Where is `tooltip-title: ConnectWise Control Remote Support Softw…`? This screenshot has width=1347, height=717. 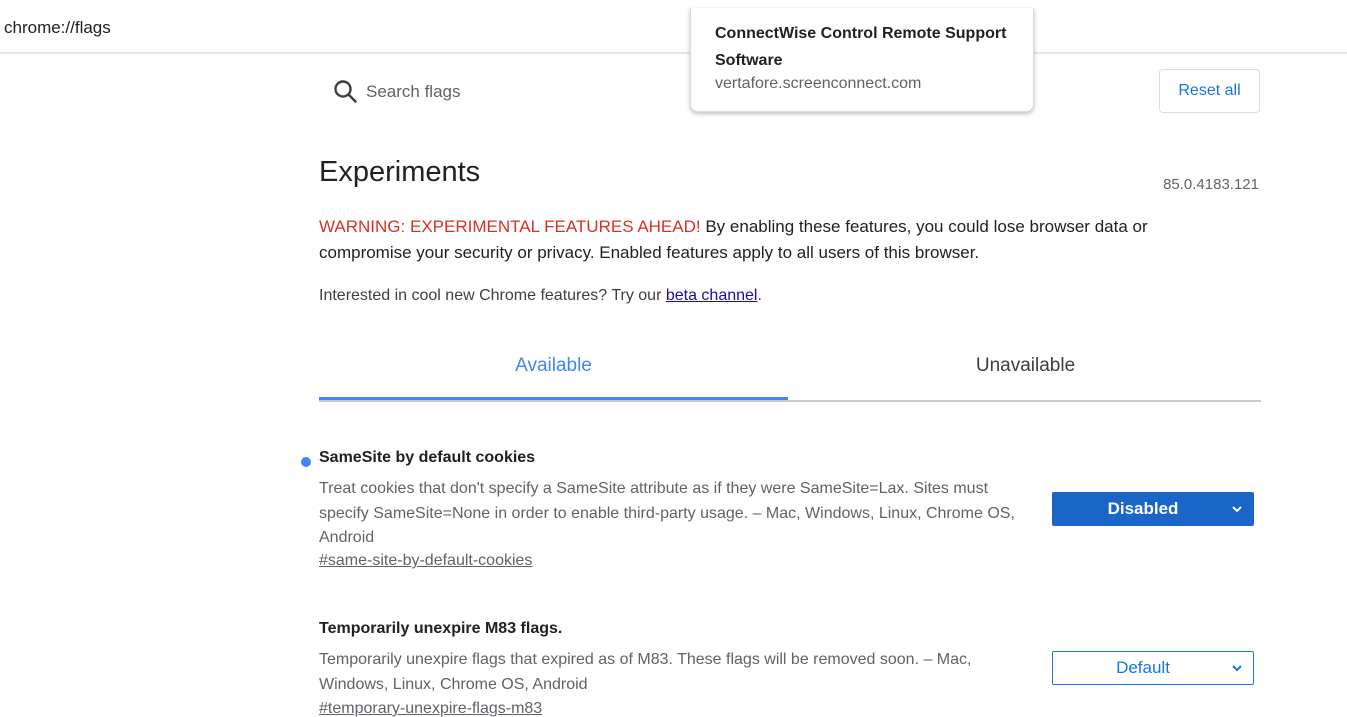 tooltip-title: ConnectWise Control Remote Support Softw… is located at coordinates (861, 47).